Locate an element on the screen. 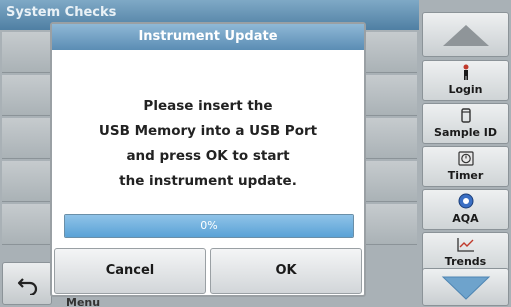 The height and width of the screenshot is (307, 511). trends-icon is located at coordinates (465, 244).